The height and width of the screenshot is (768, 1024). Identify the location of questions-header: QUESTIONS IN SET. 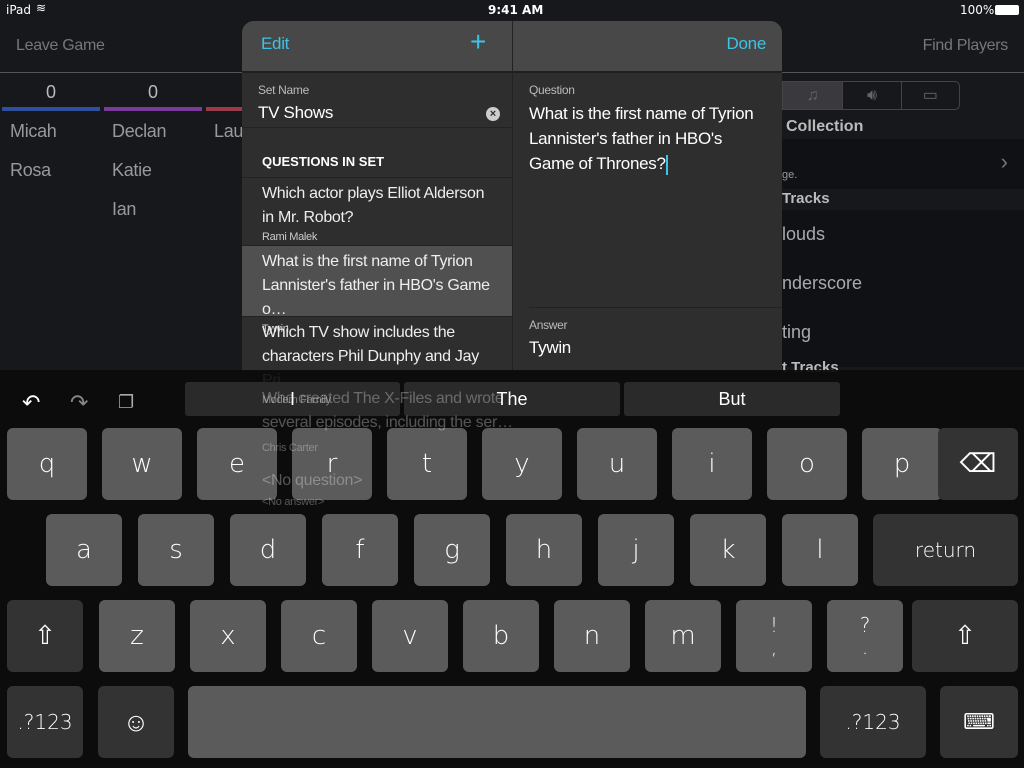
(323, 161).